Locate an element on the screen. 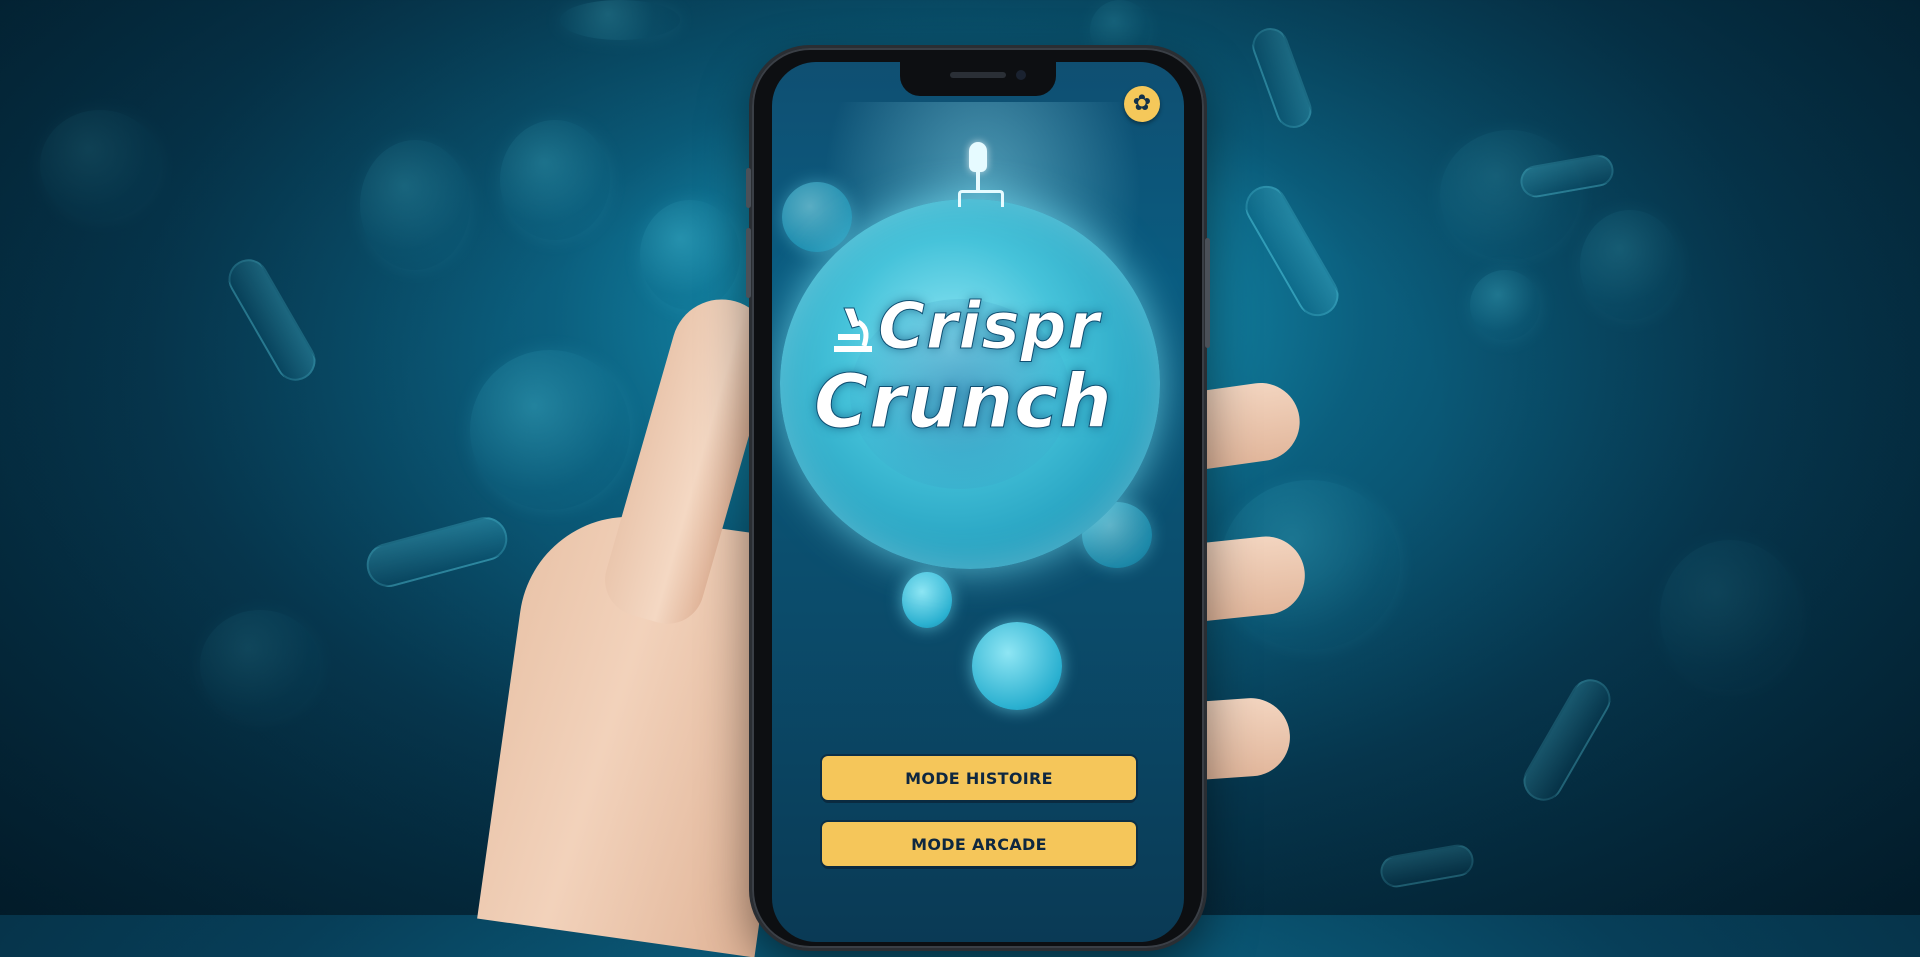  microscope-icon is located at coordinates (853, 329).